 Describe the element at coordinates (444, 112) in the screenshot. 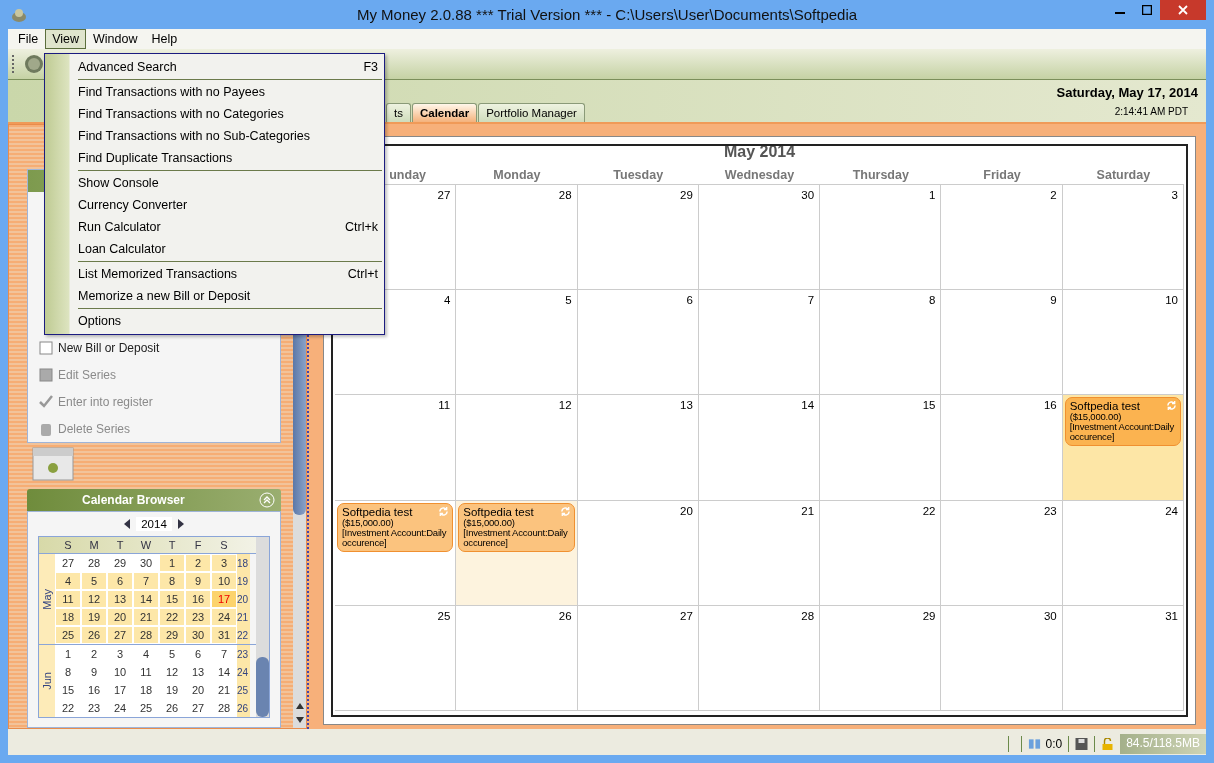

I see `tab: Calendar` at that location.